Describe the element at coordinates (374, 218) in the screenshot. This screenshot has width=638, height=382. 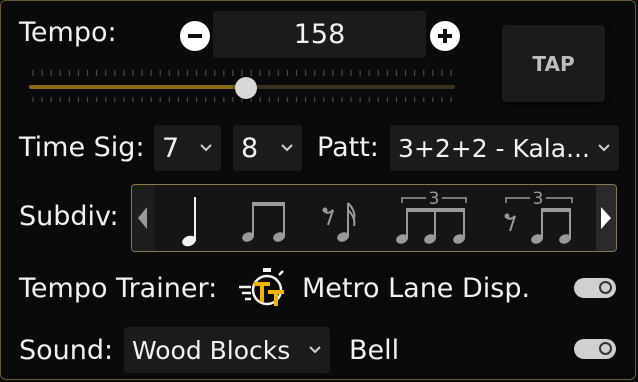
I see `subdivision-strip: 3 3` at that location.